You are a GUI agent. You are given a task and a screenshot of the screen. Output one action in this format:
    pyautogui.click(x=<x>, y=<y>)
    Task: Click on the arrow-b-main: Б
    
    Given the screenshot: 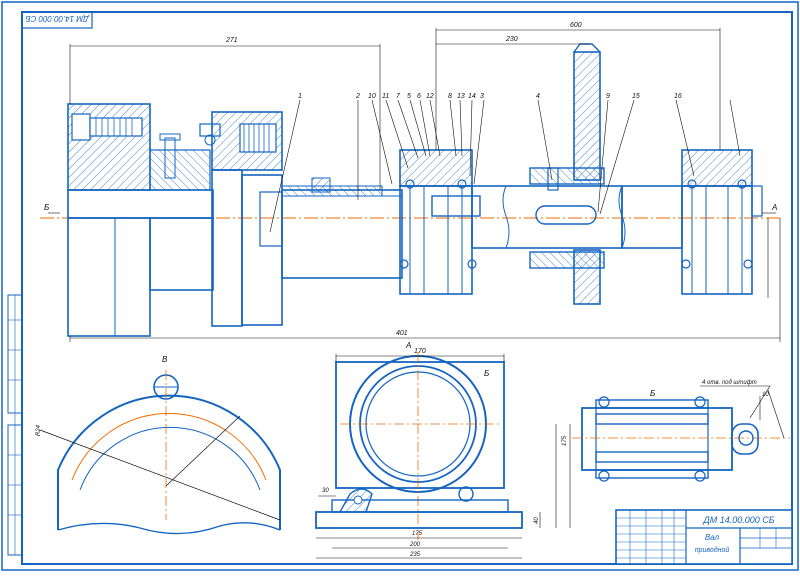 What is the action you would take?
    pyautogui.click(x=46, y=207)
    